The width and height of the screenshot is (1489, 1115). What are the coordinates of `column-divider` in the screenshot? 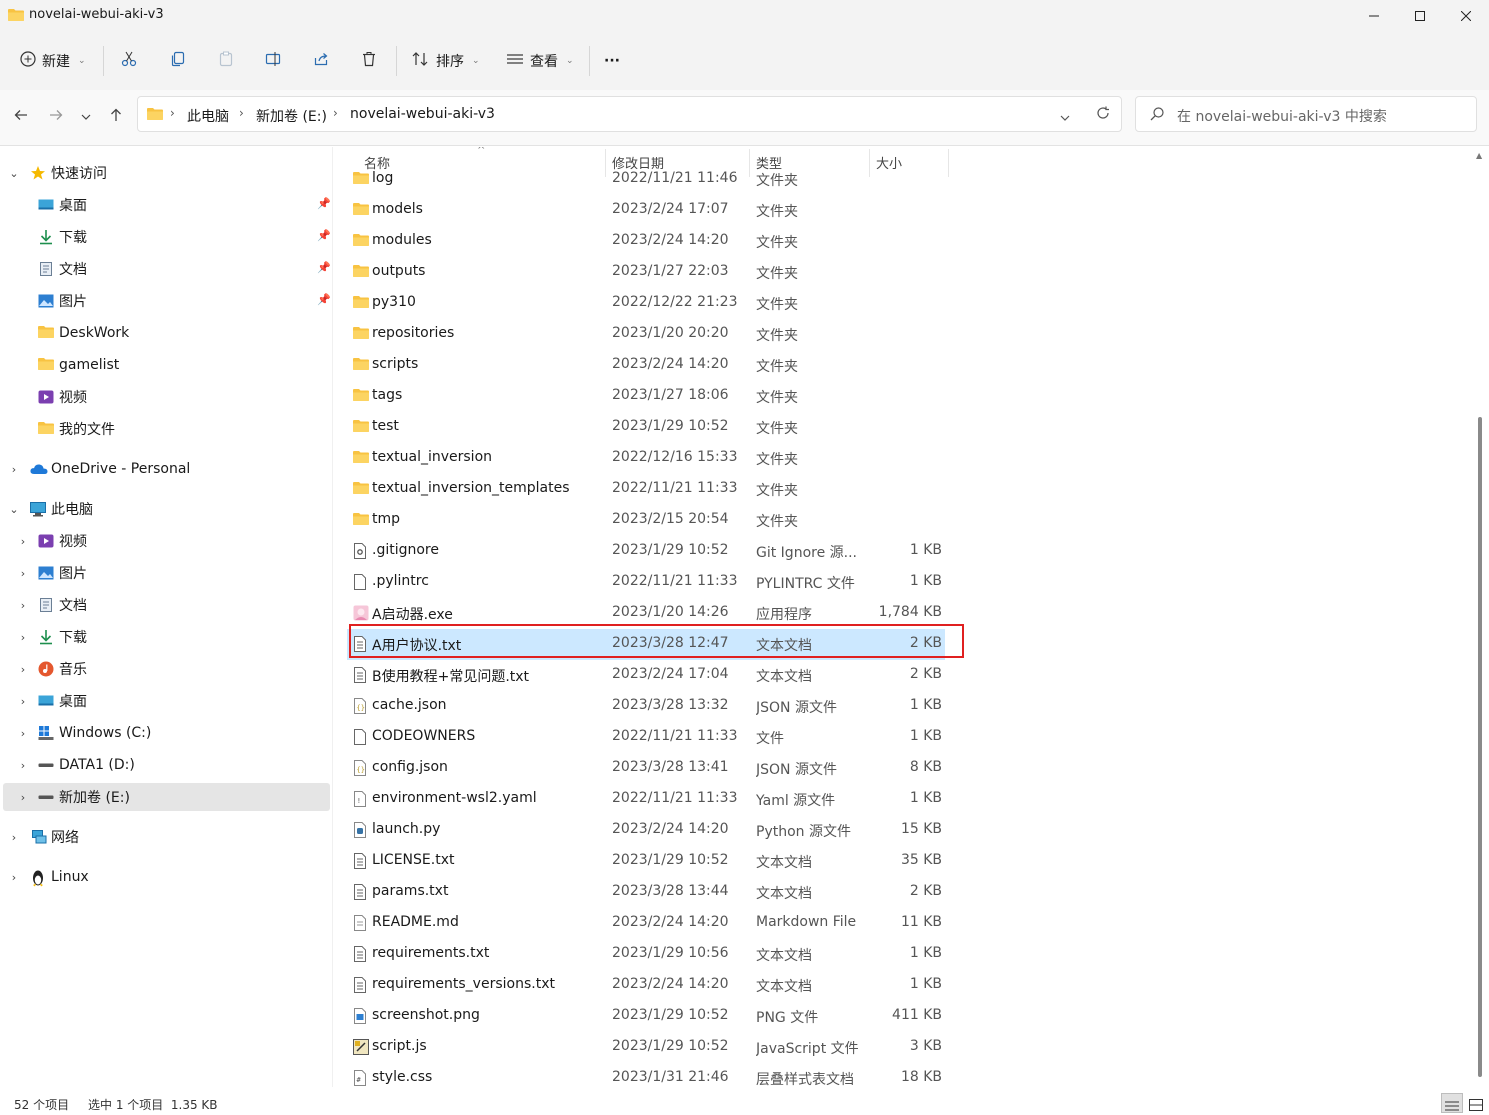 It's located at (948, 163).